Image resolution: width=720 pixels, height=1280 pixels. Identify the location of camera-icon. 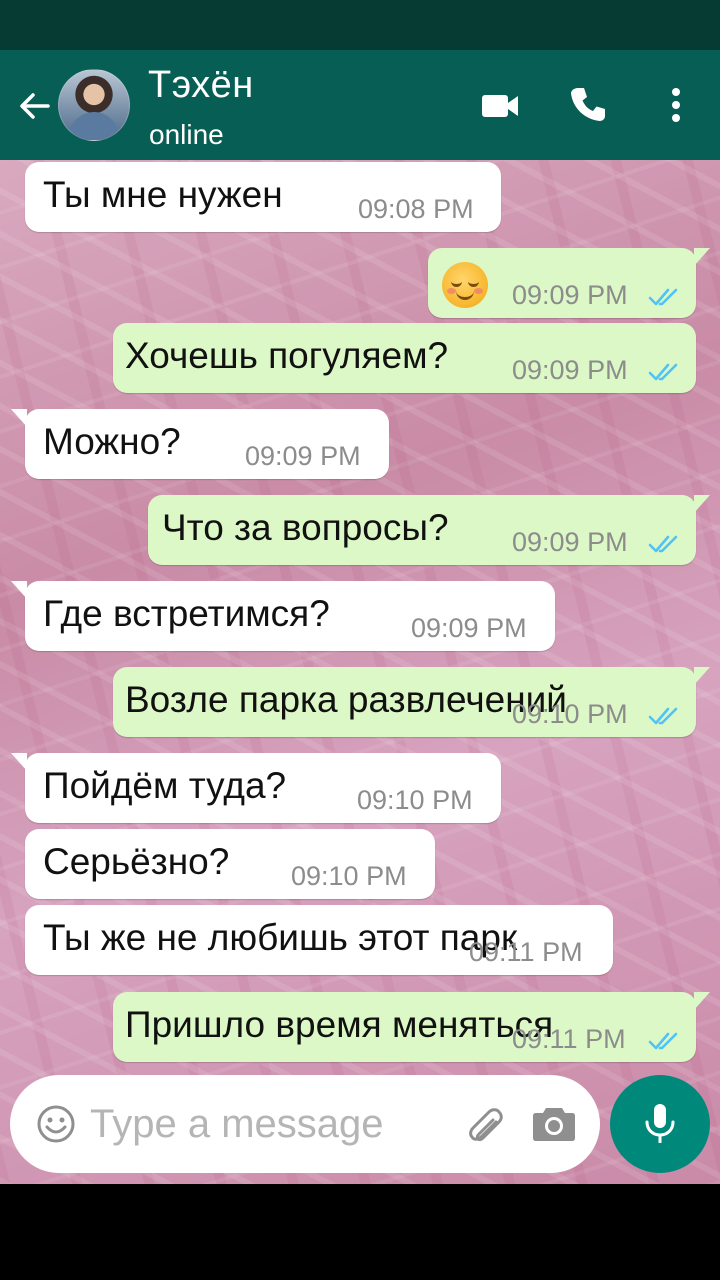
(554, 1124).